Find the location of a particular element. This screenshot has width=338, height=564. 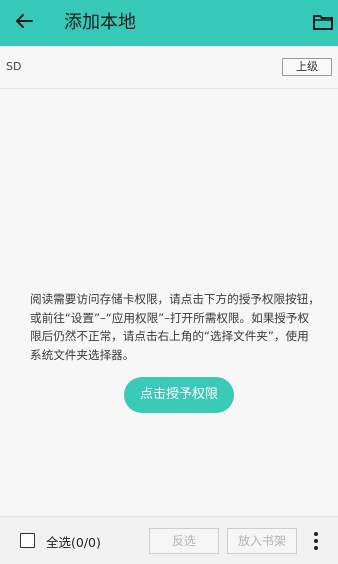

select-all-checkbox is located at coordinates (27, 540).